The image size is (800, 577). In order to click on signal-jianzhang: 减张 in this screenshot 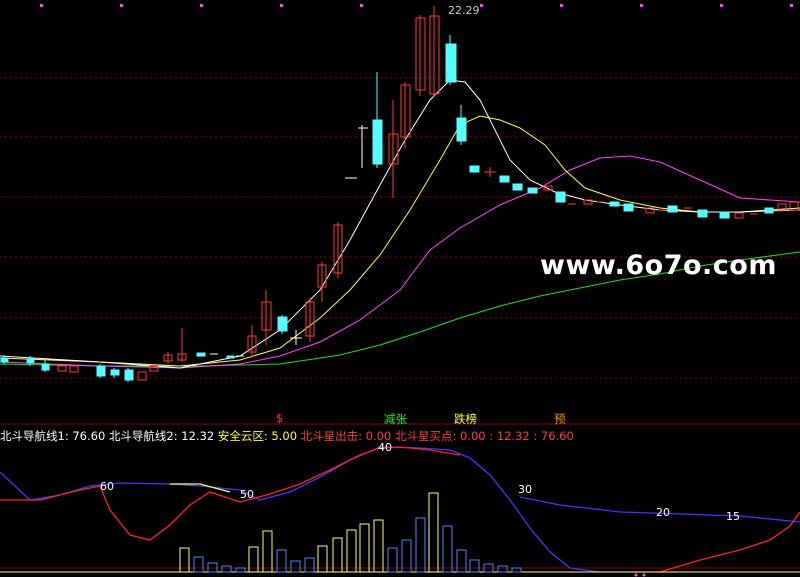, I will do `click(395, 419)`.